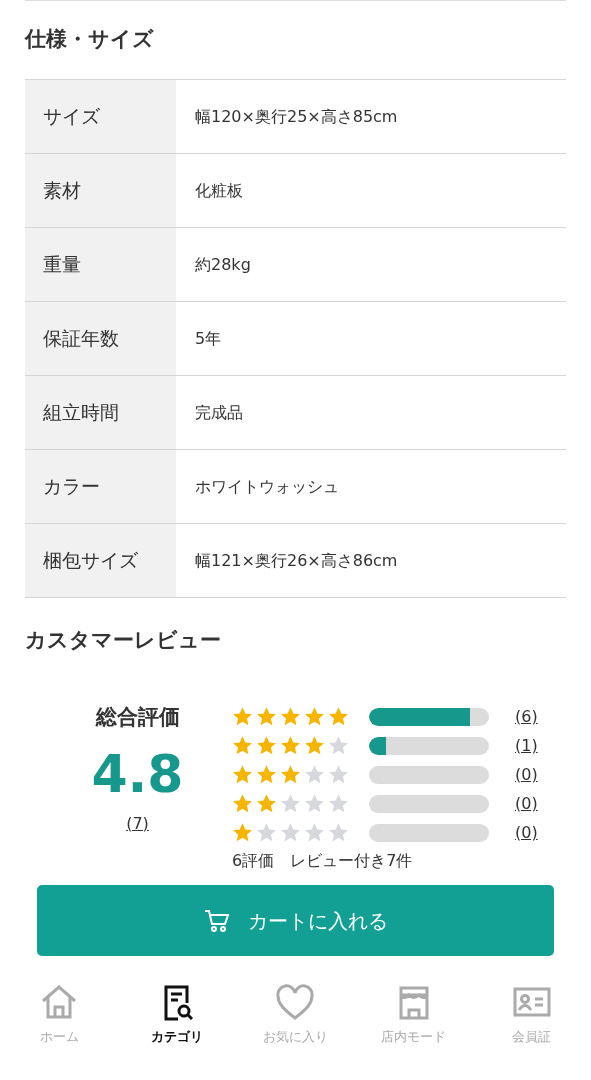 The height and width of the screenshot is (1080, 591). Describe the element at coordinates (123, 641) in the screenshot. I see `section-title: カスタマーレビュー` at that location.